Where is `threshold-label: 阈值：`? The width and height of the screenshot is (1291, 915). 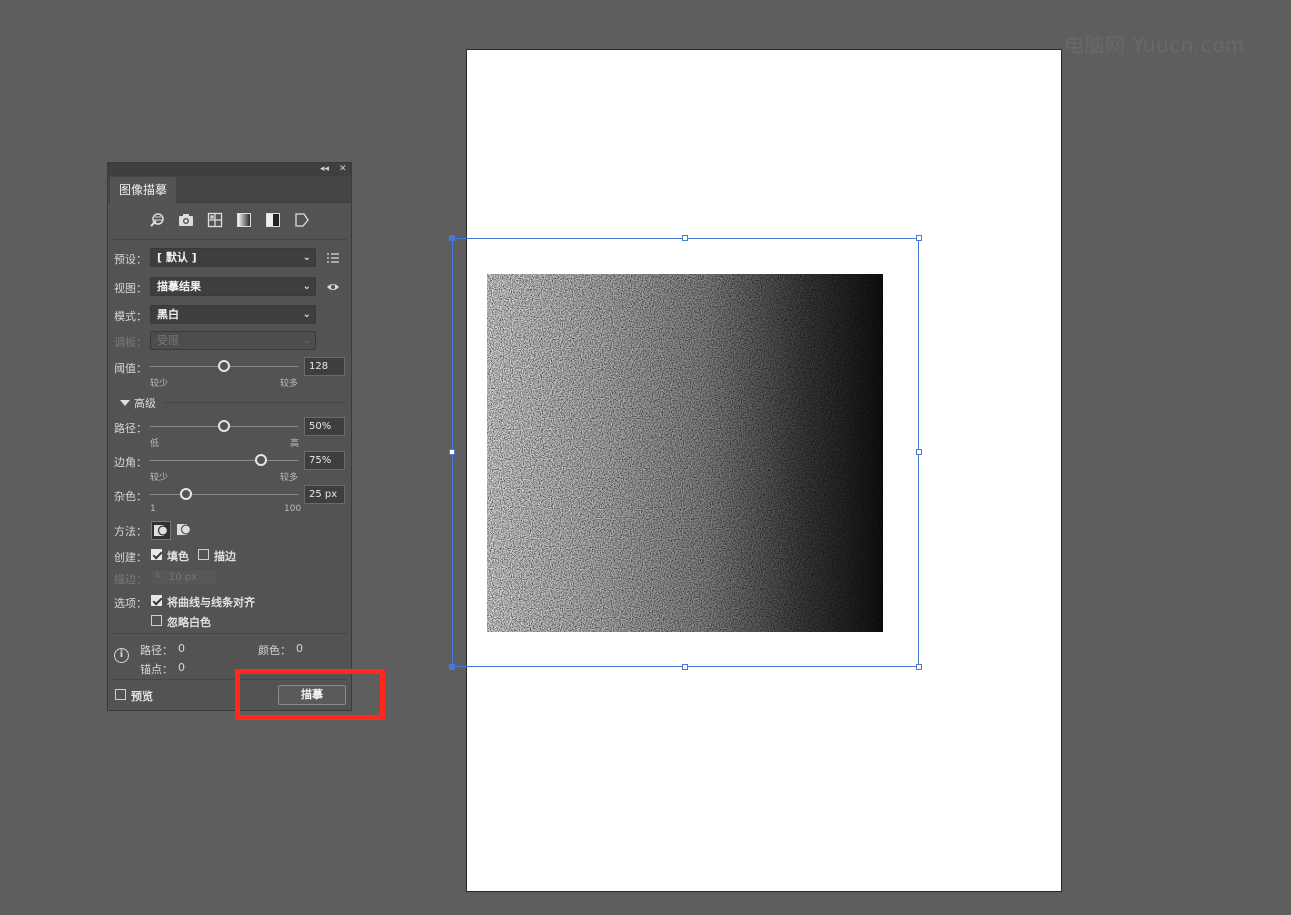 threshold-label: 阈值： is located at coordinates (130, 368).